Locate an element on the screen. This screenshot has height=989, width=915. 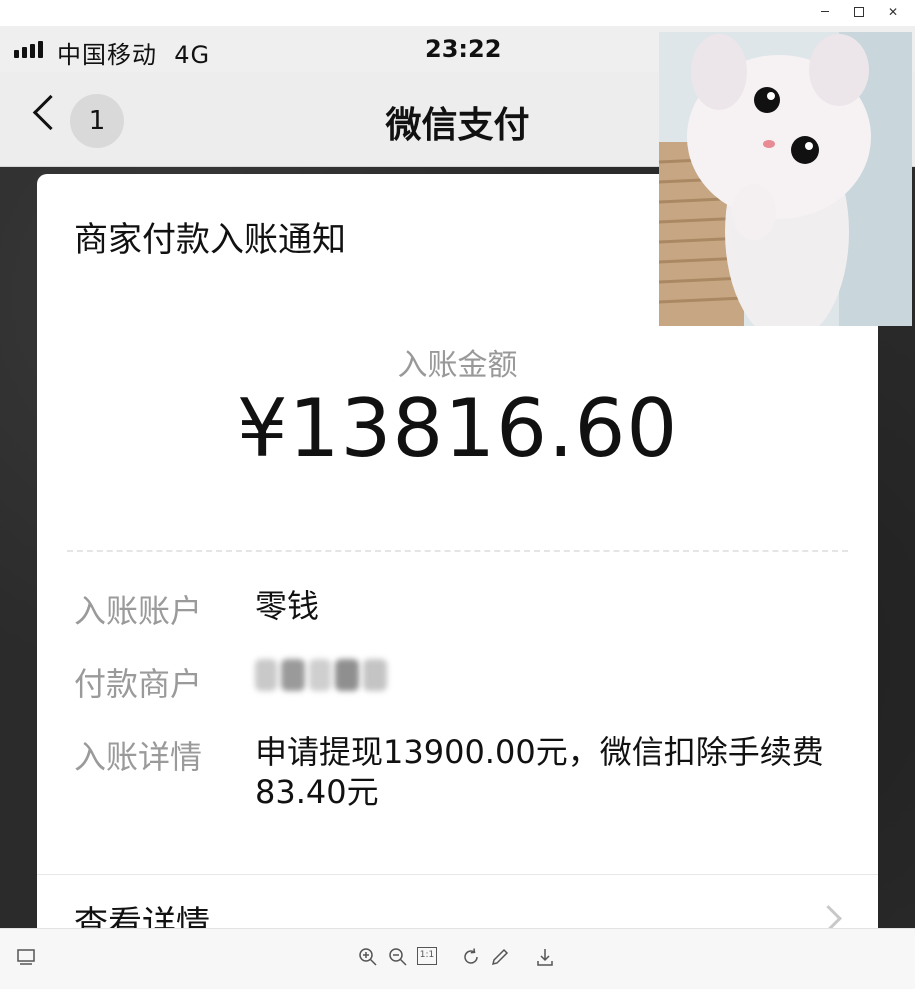
maximize-icon is located at coordinates (859, 12).